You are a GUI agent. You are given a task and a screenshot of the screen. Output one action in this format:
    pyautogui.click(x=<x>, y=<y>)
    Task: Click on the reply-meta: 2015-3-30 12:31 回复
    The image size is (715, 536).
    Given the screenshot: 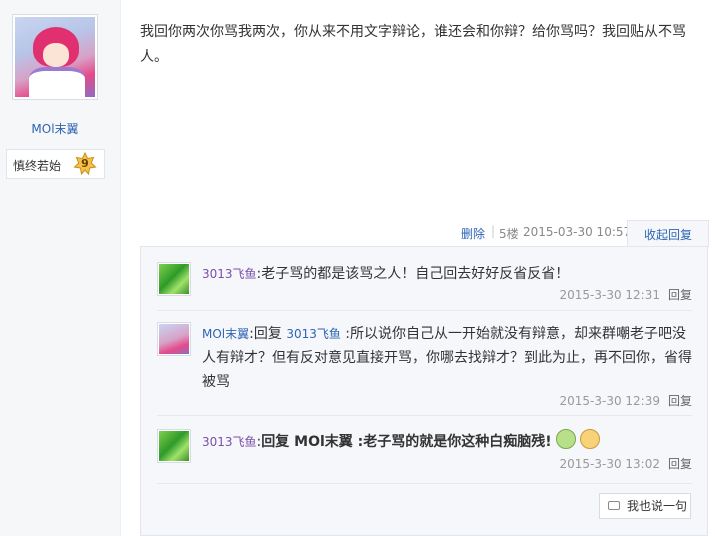 What is the action you would take?
    pyautogui.click(x=625, y=294)
    